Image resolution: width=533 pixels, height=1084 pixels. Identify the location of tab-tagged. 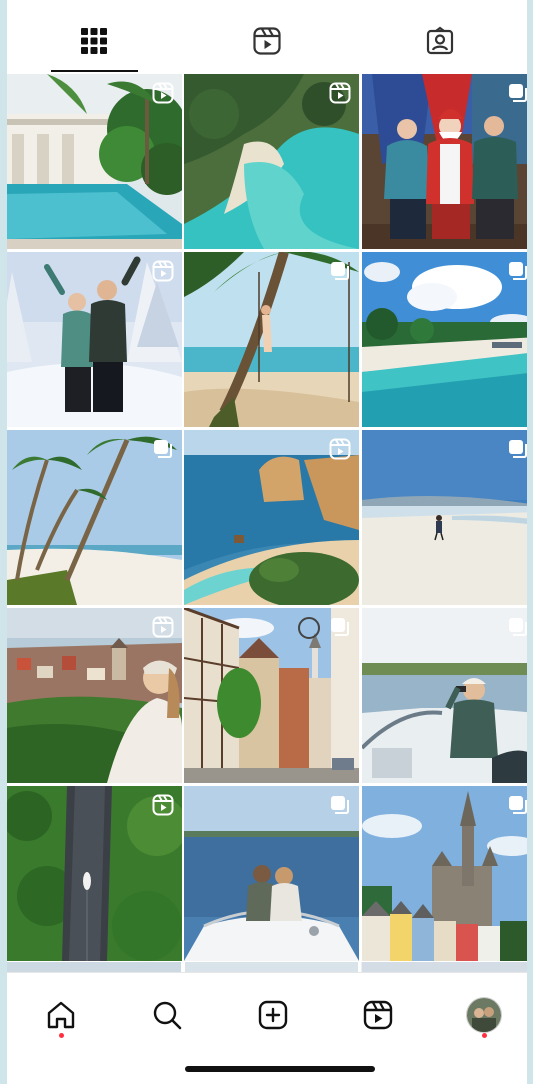
(439, 41).